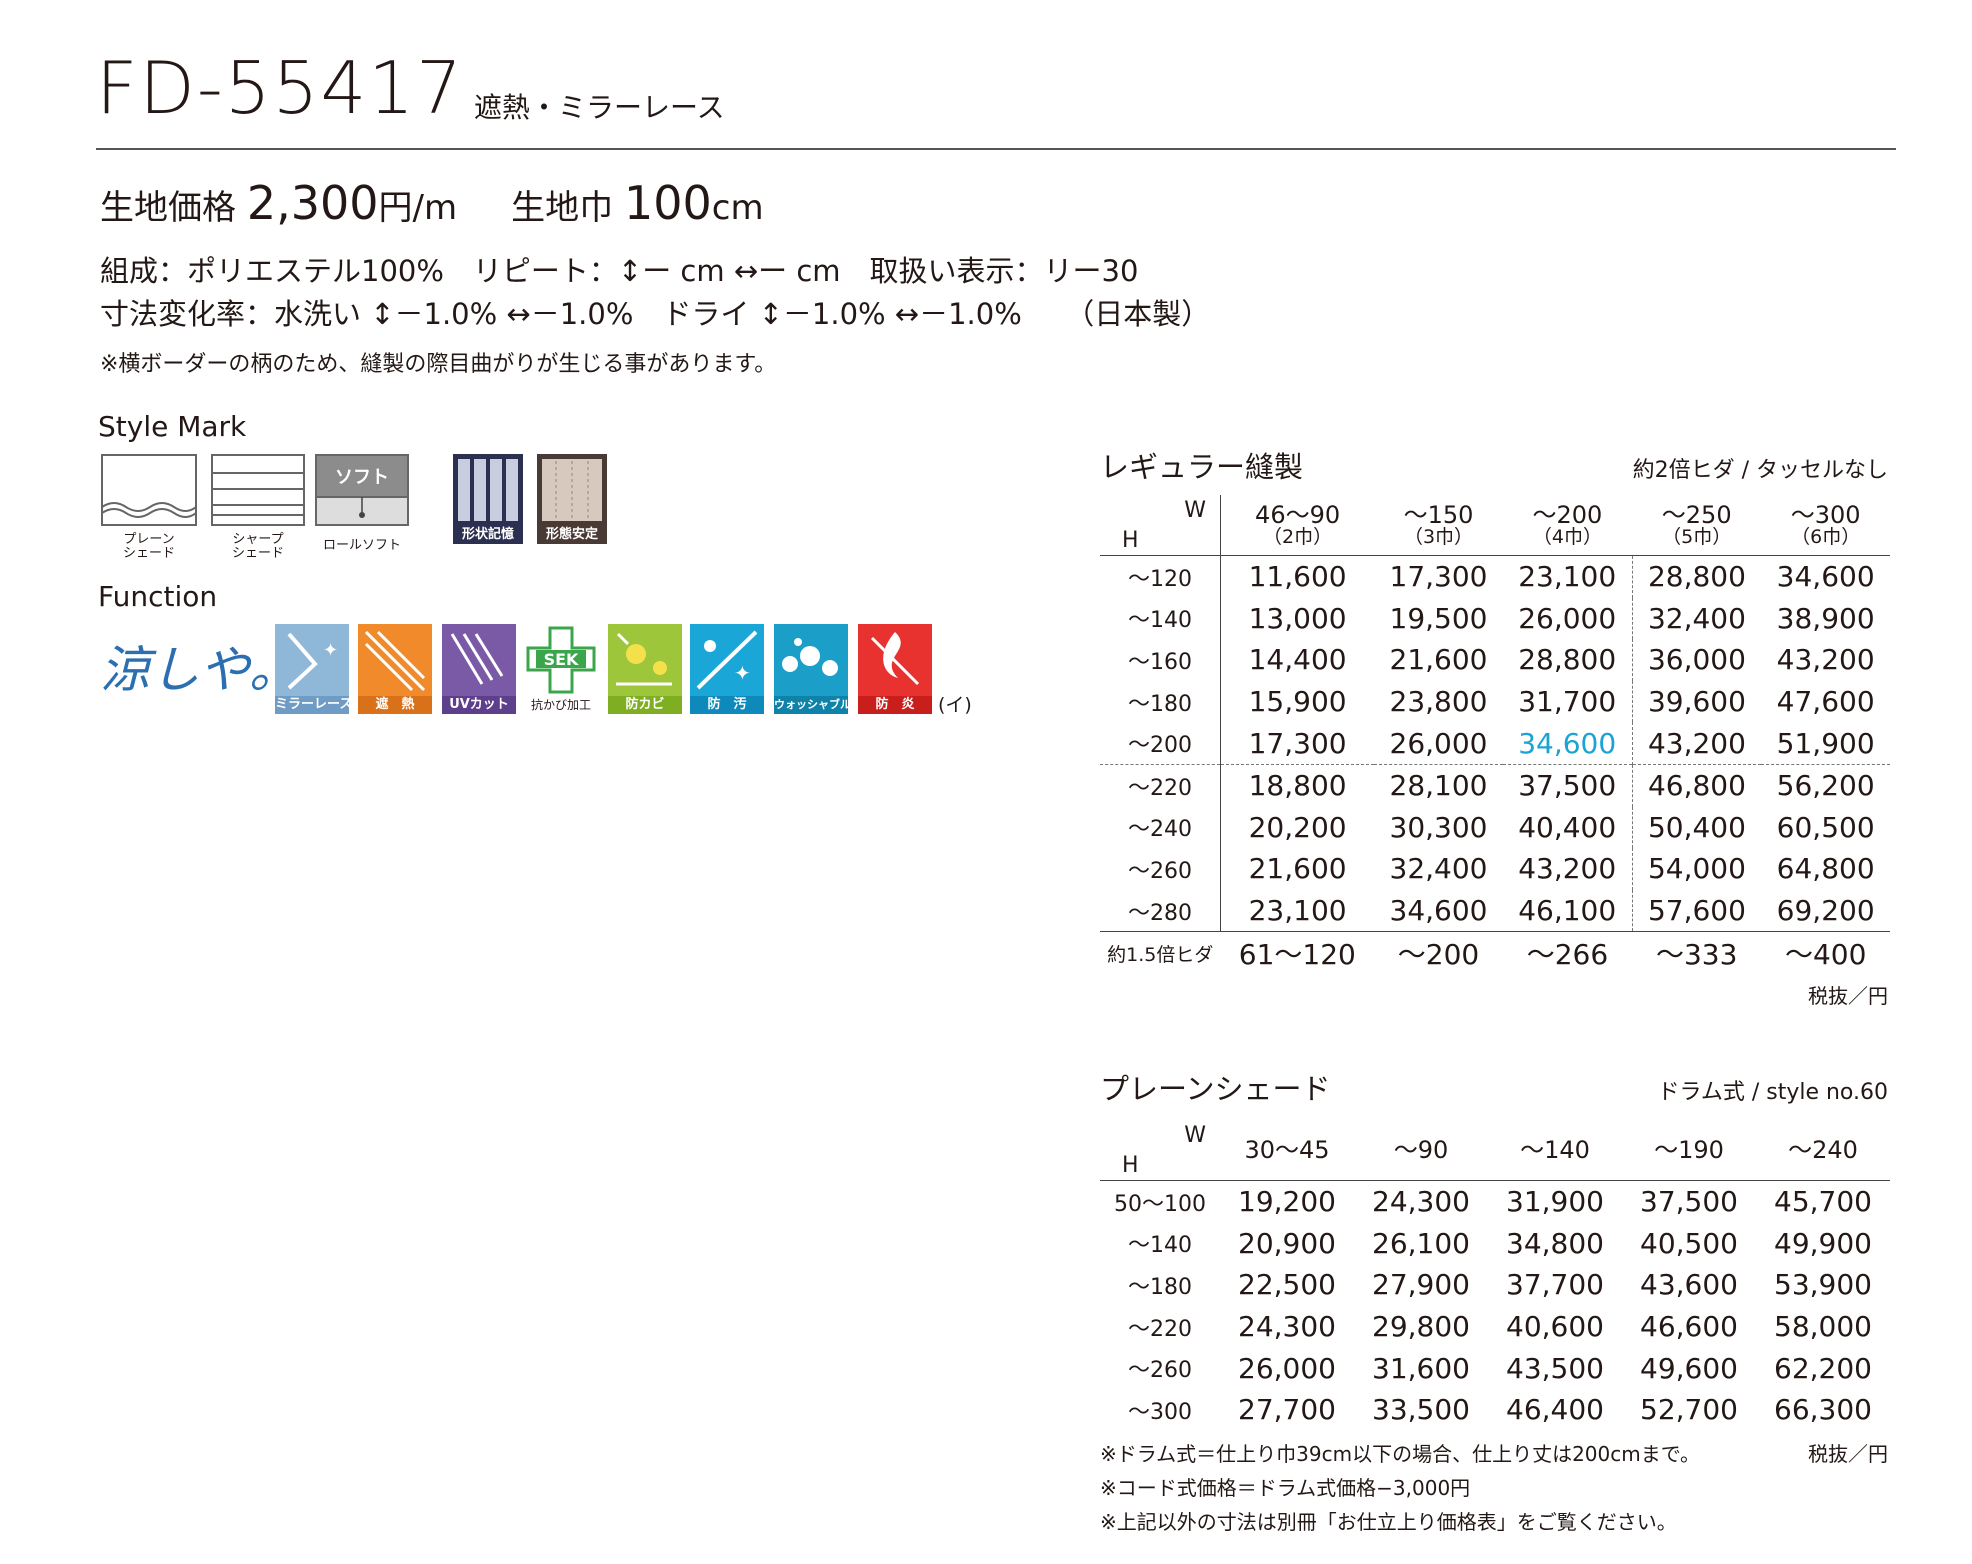 Image resolution: width=1972 pixels, height=1564 pixels. What do you see at coordinates (1160, 525) in the screenshot?
I see `wh-header-cell: W H` at bounding box center [1160, 525].